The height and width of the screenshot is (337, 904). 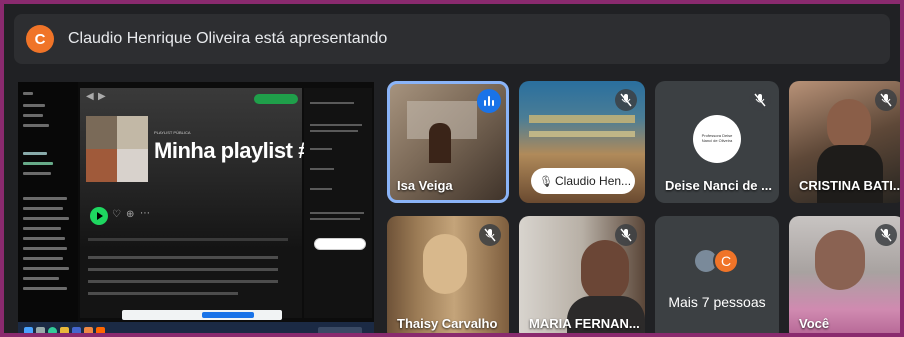 I want to click on chrome-icon, so click(x=52, y=330).